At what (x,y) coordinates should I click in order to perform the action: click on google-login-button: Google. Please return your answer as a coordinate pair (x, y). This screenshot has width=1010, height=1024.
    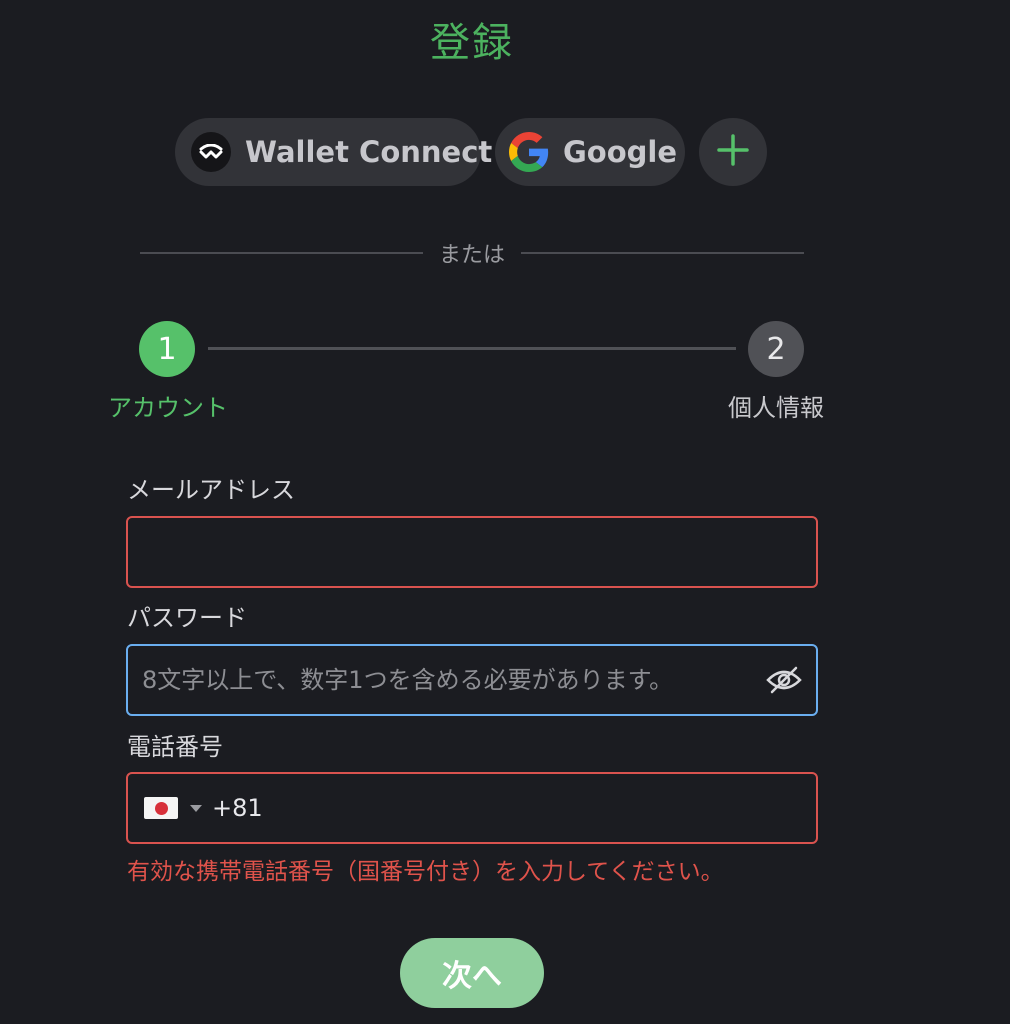
    Looking at the image, I should click on (590, 152).